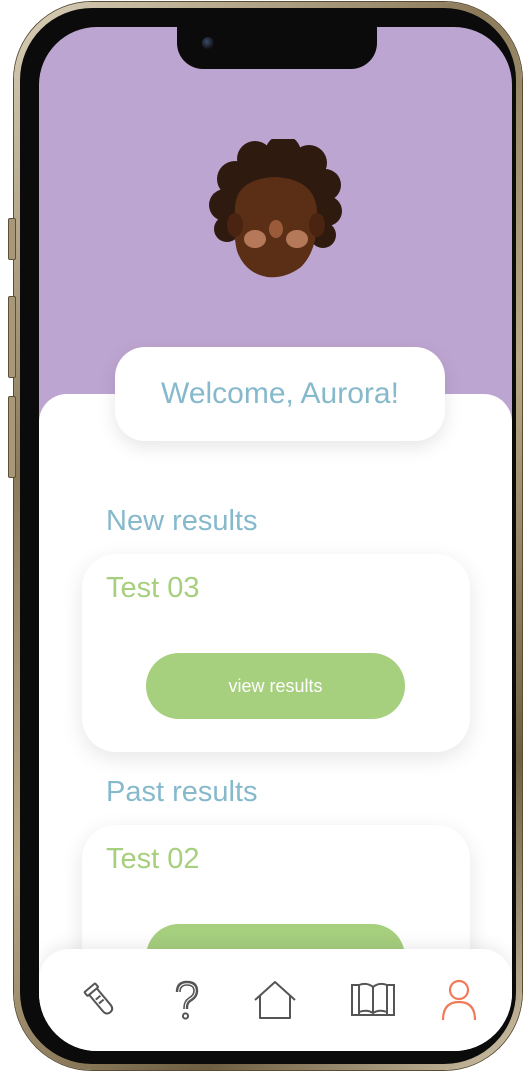  I want to click on view-results-button: view results, so click(275, 686).